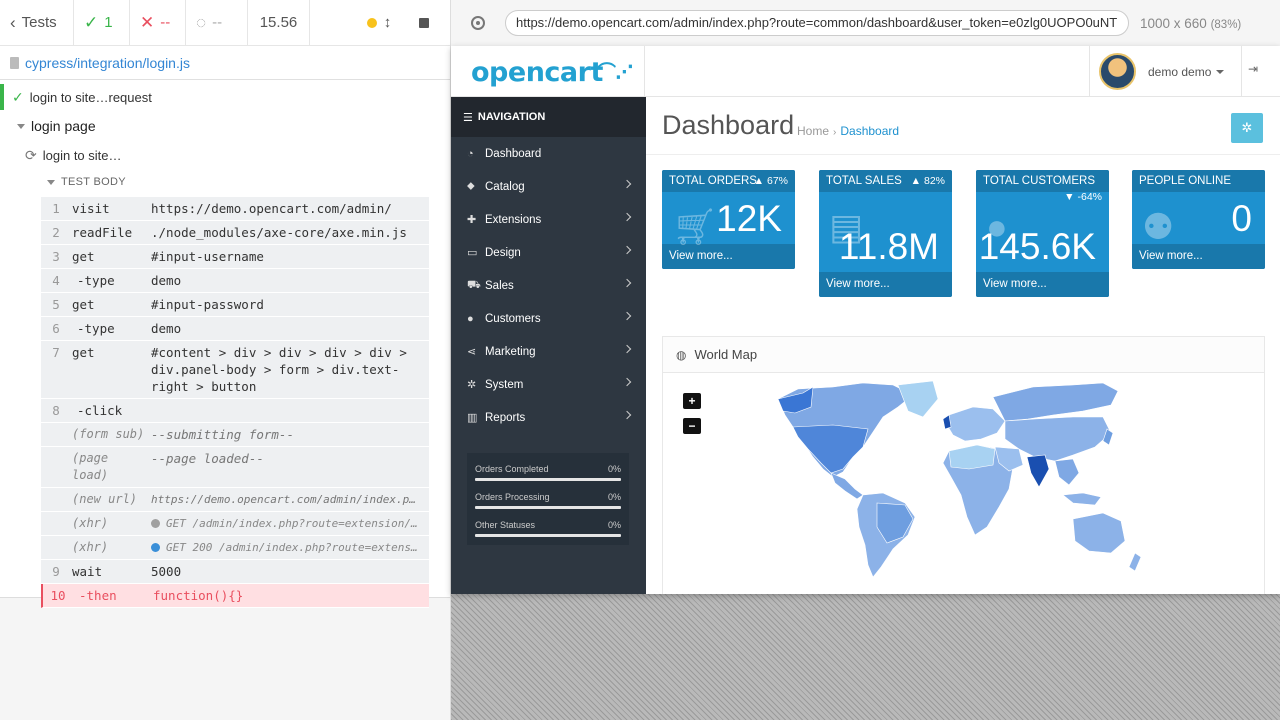 The width and height of the screenshot is (1280, 720). I want to click on logout-icon: ⇥, so click(1253, 69).